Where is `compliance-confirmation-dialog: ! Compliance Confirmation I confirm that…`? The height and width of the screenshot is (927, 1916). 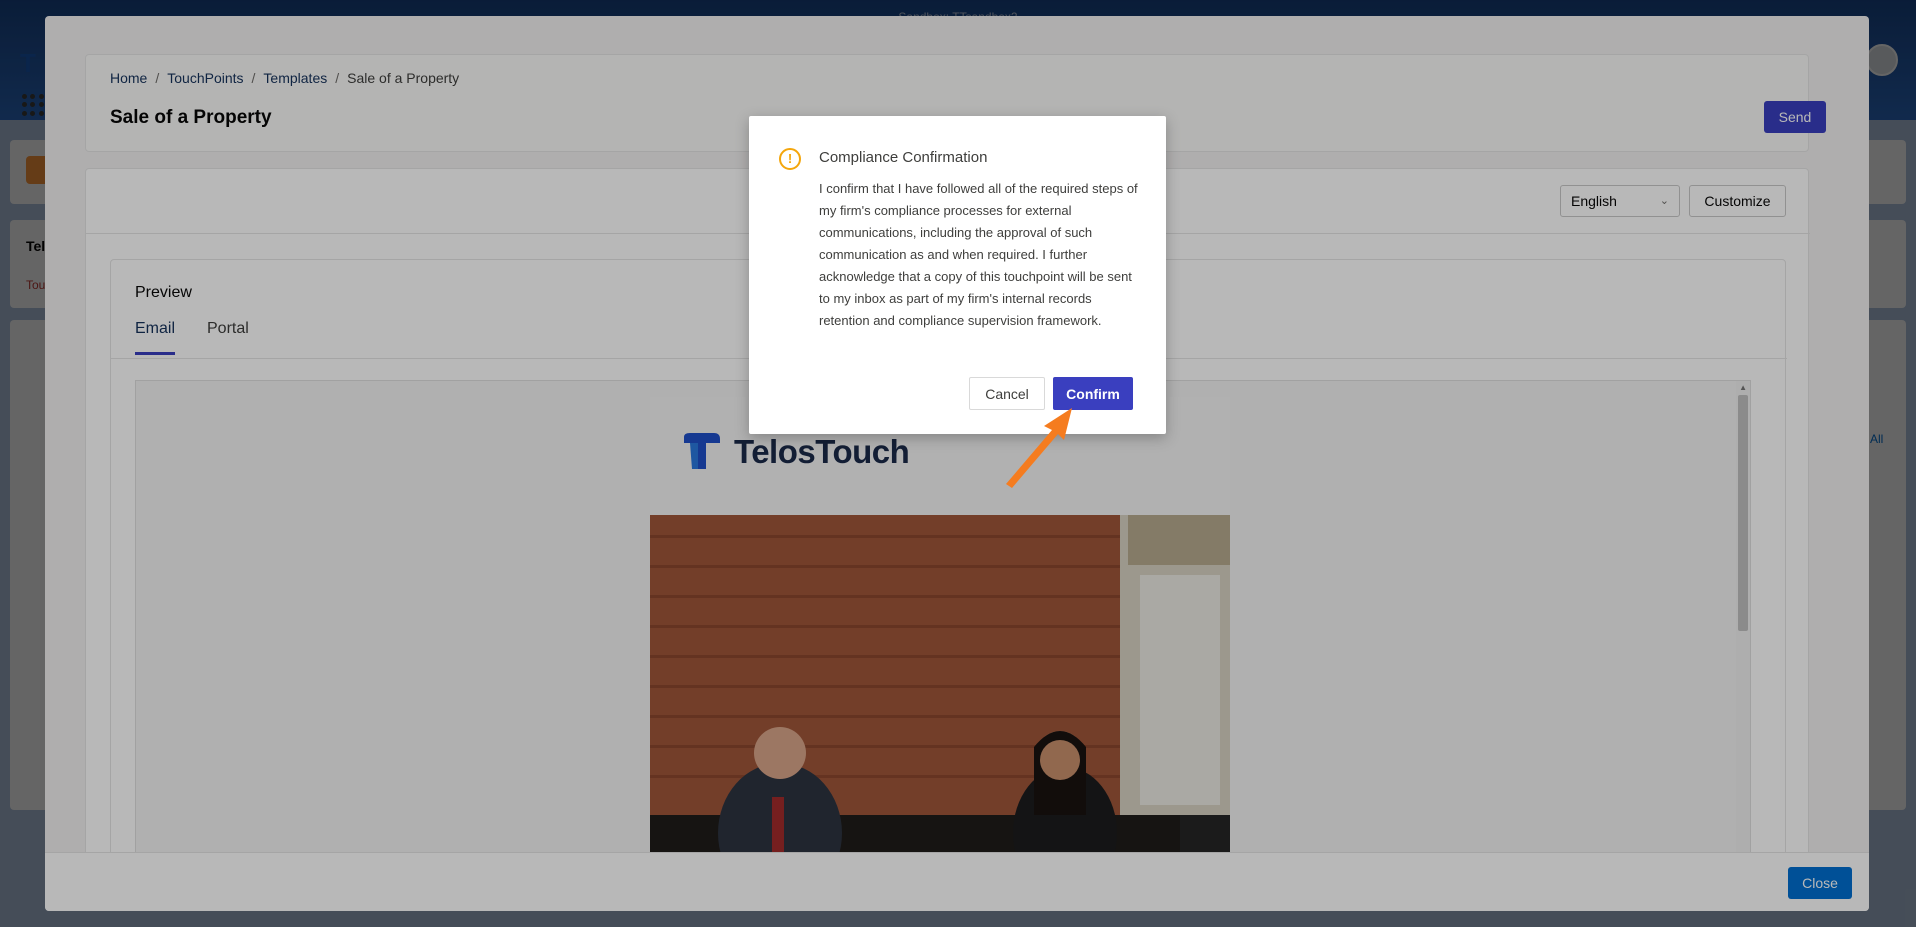
compliance-confirmation-dialog: ! Compliance Confirmation I confirm that… is located at coordinates (957, 275).